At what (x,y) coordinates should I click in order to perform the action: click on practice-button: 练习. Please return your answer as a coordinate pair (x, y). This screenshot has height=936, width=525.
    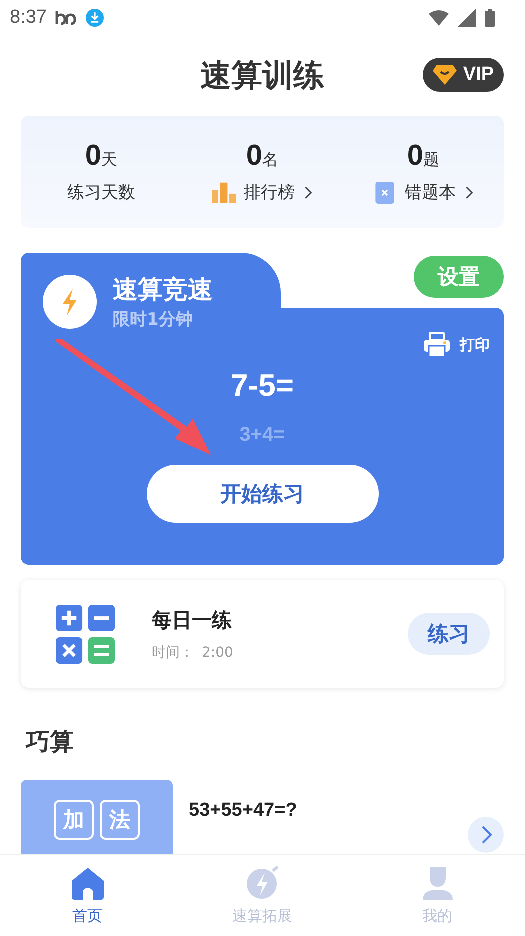
    Looking at the image, I should click on (449, 634).